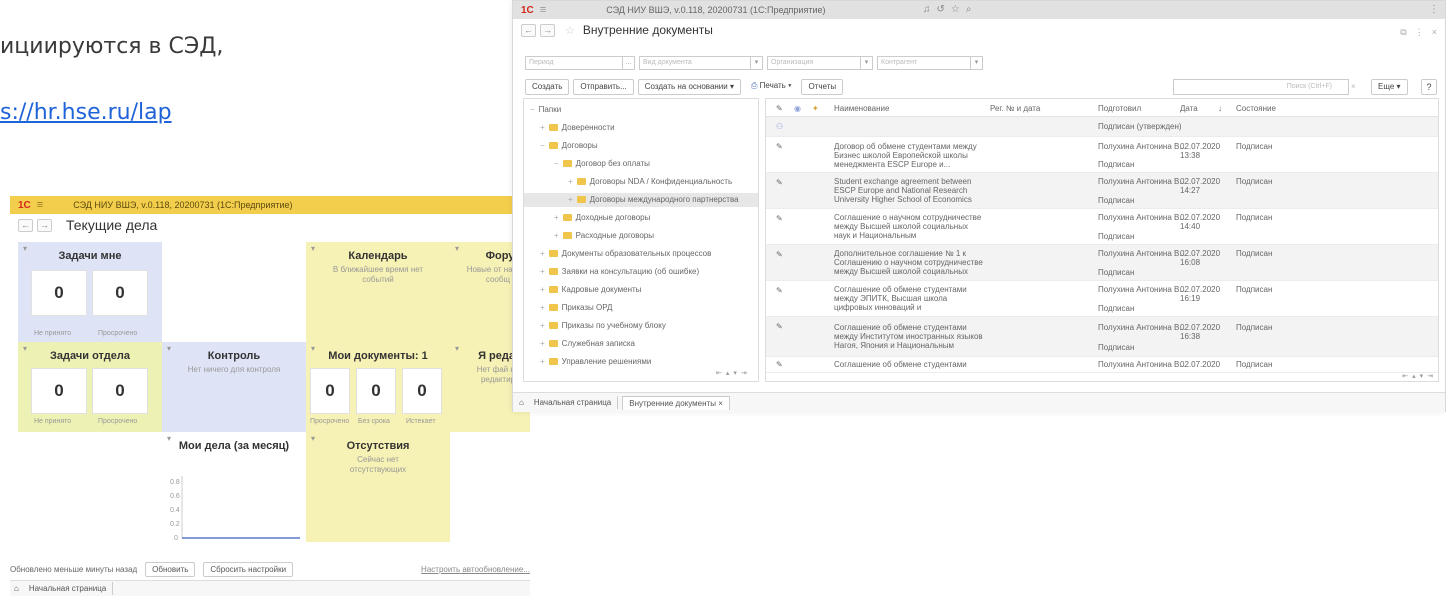 Image resolution: width=1446 pixels, height=596 pixels. Describe the element at coordinates (820, 63) in the screenshot. I see `organization-filter: Организация ▾` at that location.